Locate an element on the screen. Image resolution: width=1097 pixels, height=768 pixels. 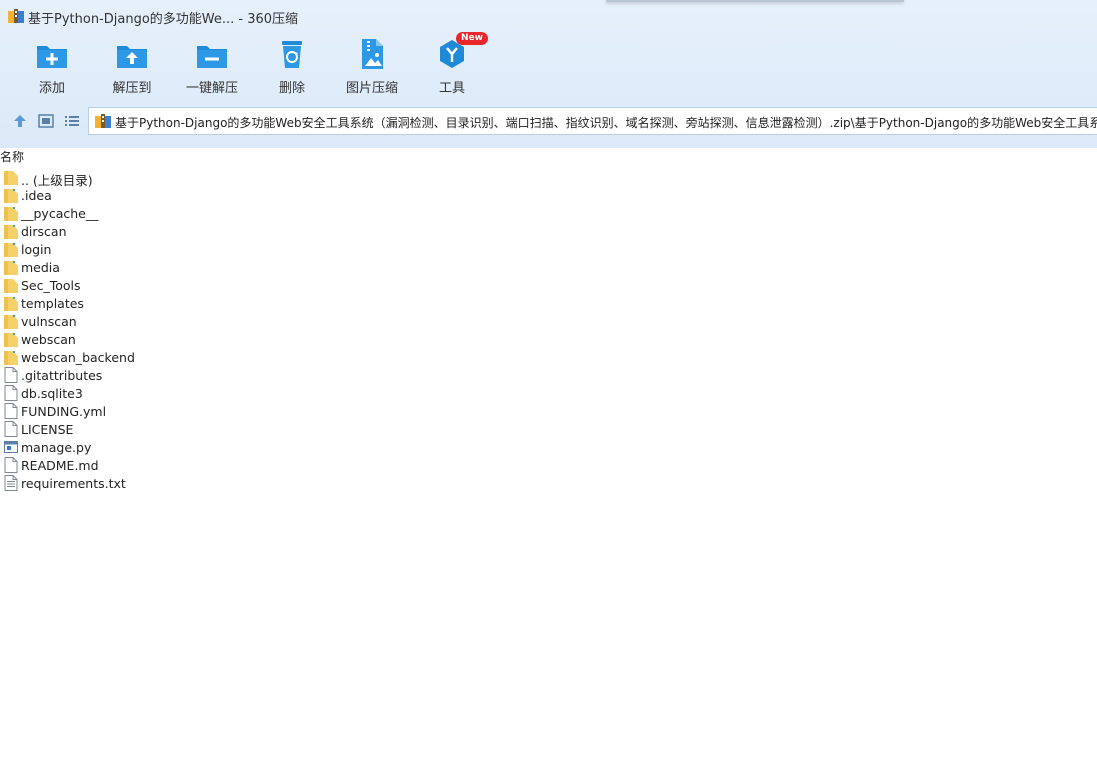
item-name: dirscan is located at coordinates (44, 231).